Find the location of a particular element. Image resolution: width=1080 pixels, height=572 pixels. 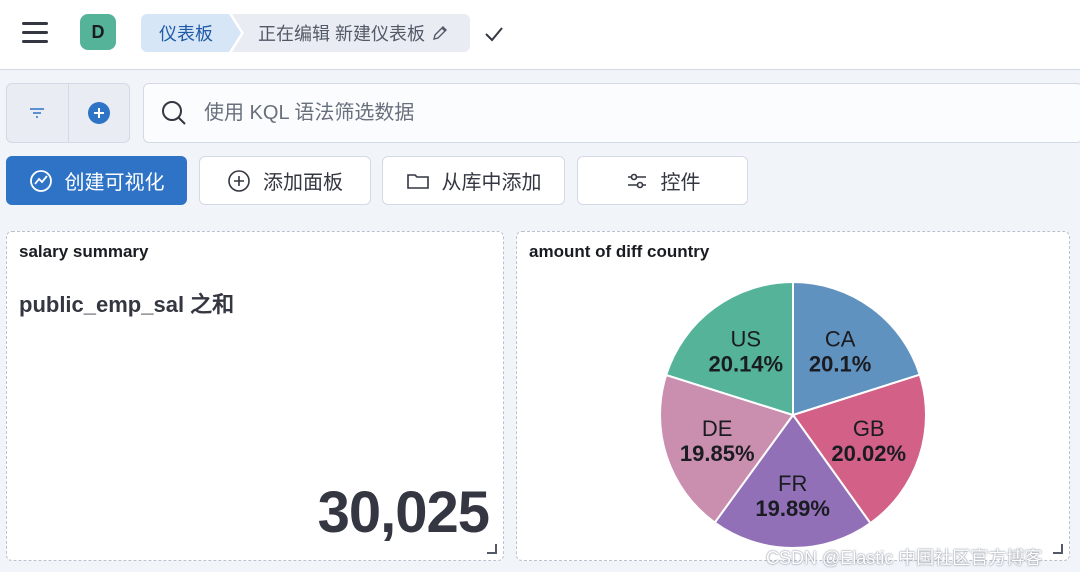

watermark: CSDN @Elastic 中国社区官方博客 is located at coordinates (904, 558).